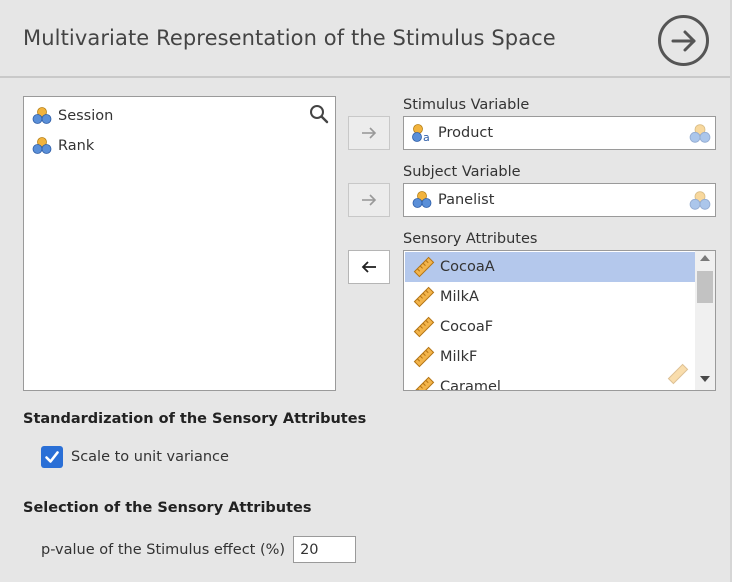 The width and height of the screenshot is (732, 582). What do you see at coordinates (150, 457) in the screenshot?
I see `scale-checkbox-label: Scale to unit variance` at bounding box center [150, 457].